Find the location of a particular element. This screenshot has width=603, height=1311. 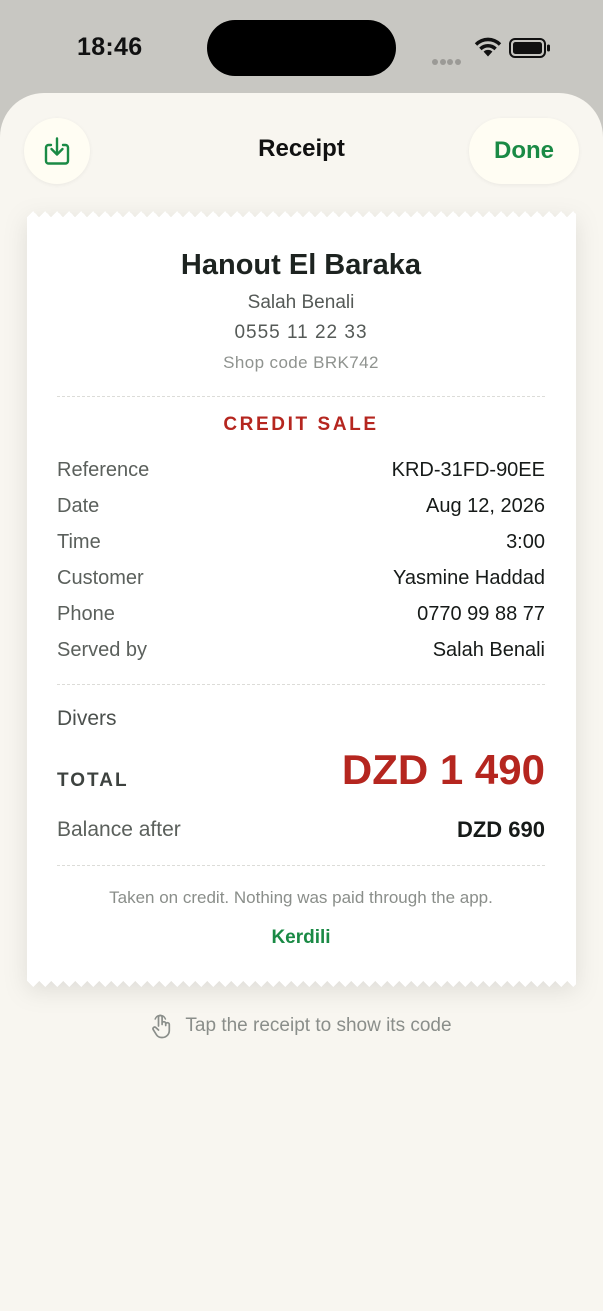

detail-value: 0770 99 88 77 is located at coordinates (481, 613).